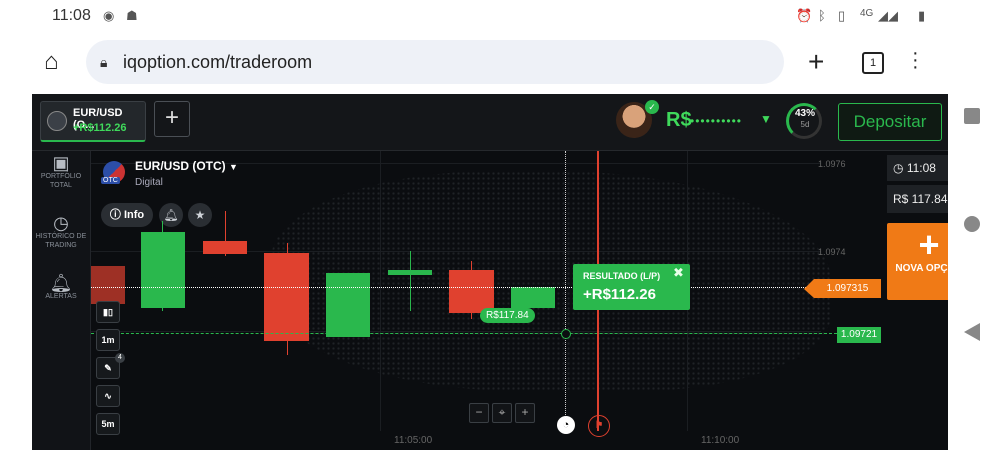 This screenshot has width=1000, height=450. I want to click on zoom-reset-button: ⌖, so click(502, 413).